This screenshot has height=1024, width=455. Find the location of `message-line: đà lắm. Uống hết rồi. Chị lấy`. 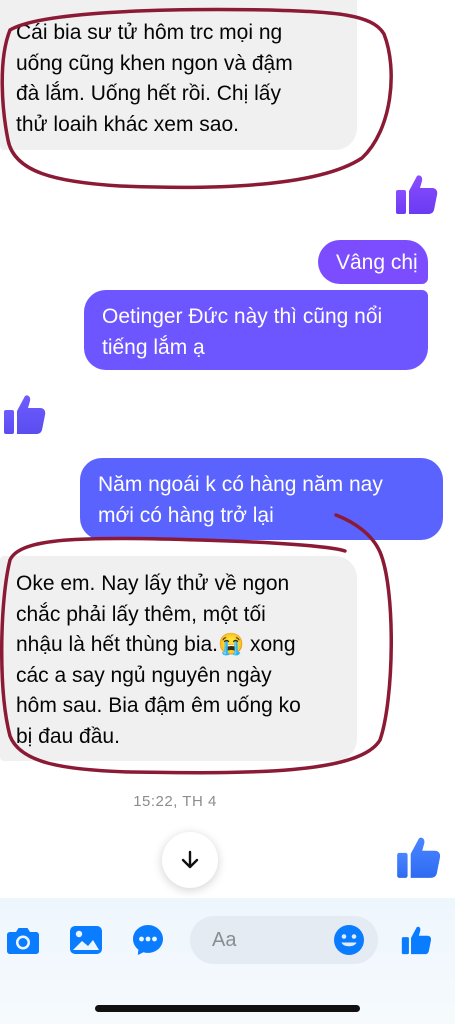

message-line: đà lắm. Uống hết rồi. Chị lấy is located at coordinates (148, 93).